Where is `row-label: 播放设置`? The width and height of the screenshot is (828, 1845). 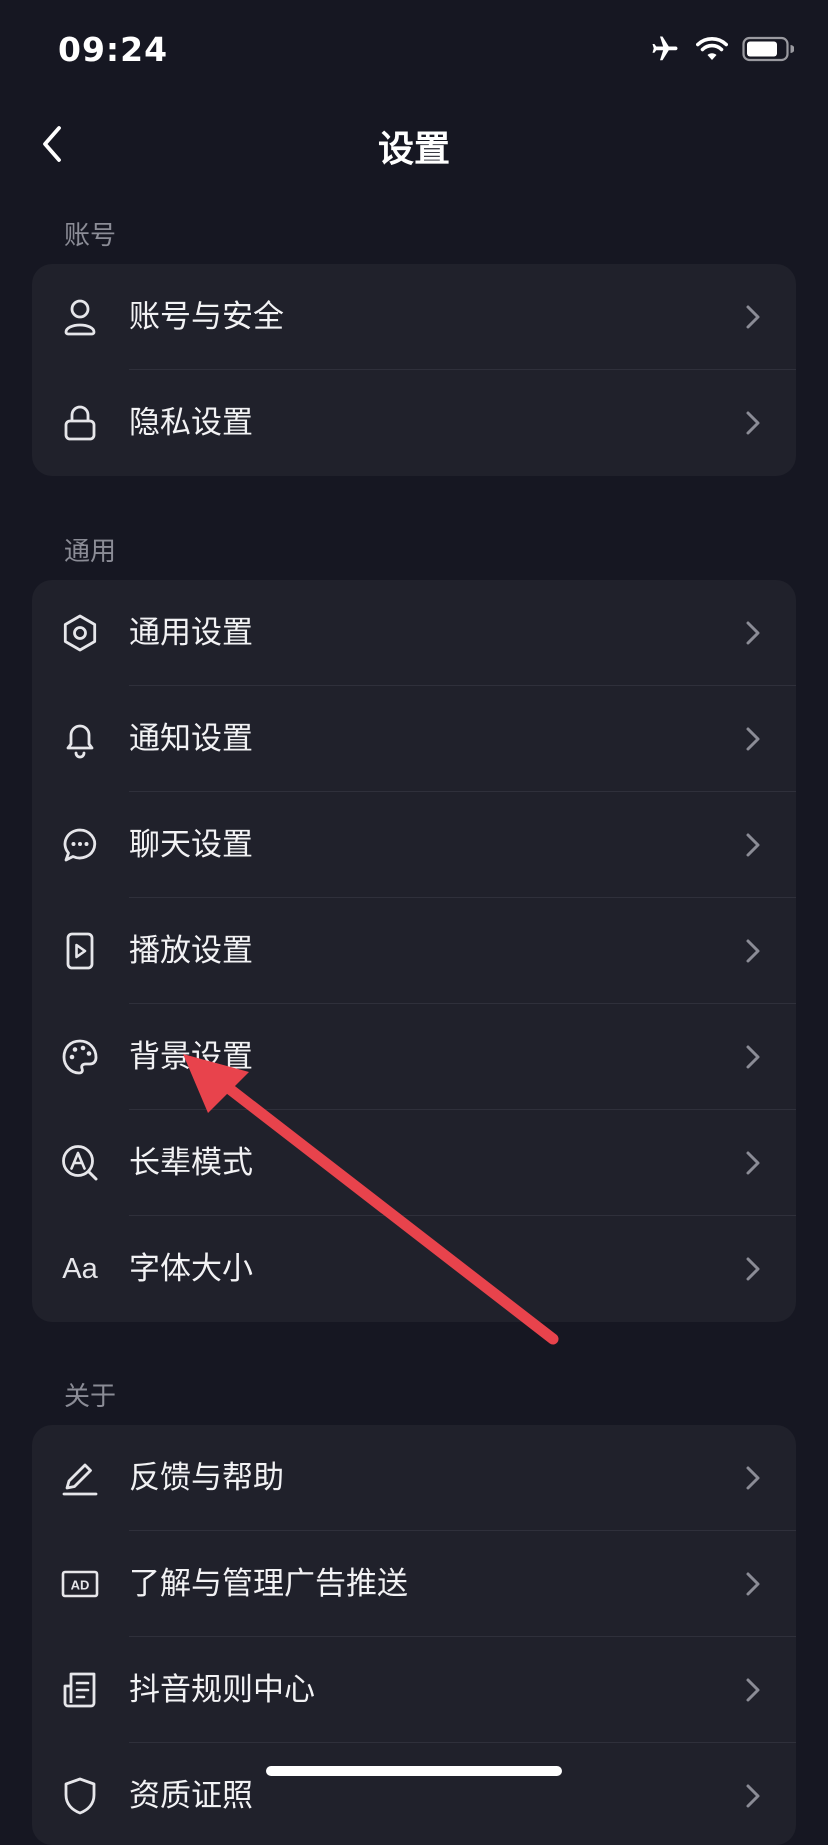 row-label: 播放设置 is located at coordinates (191, 951).